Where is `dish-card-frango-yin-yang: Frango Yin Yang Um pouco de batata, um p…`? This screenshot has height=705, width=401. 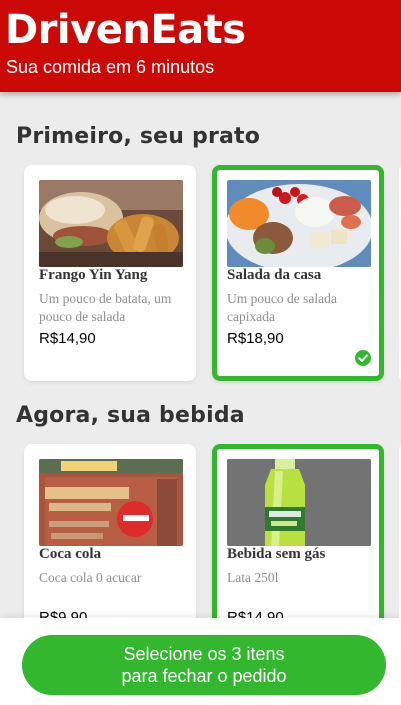 dish-card-frango-yin-yang: Frango Yin Yang Um pouco de batata, um p… is located at coordinates (110, 273).